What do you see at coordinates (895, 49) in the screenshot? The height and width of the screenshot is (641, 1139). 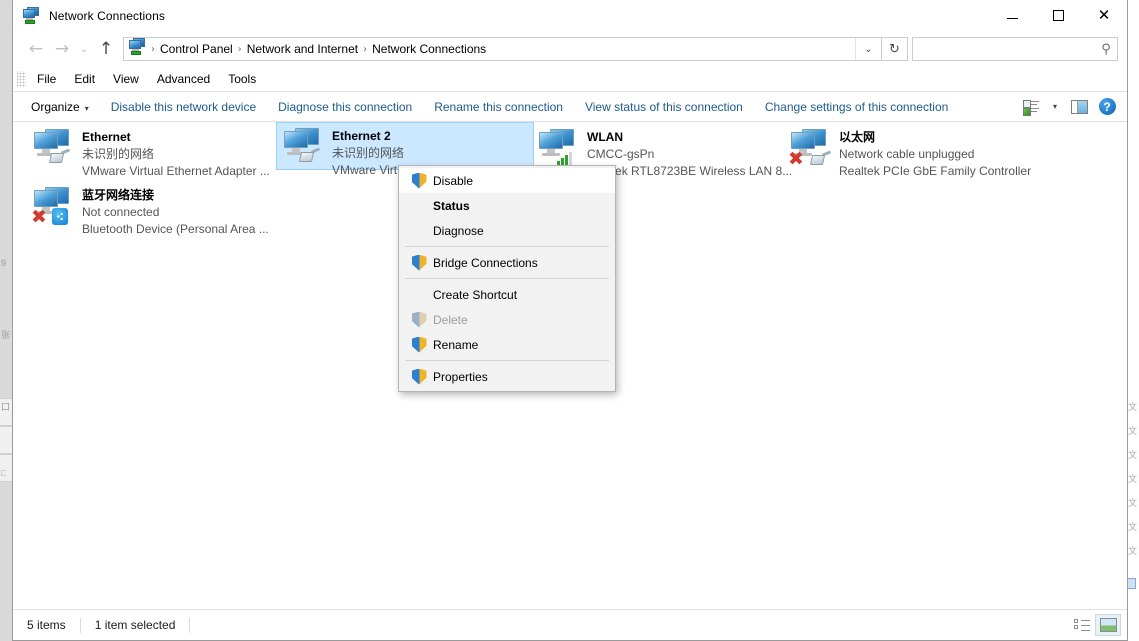 I see `refresh-button: ↻` at bounding box center [895, 49].